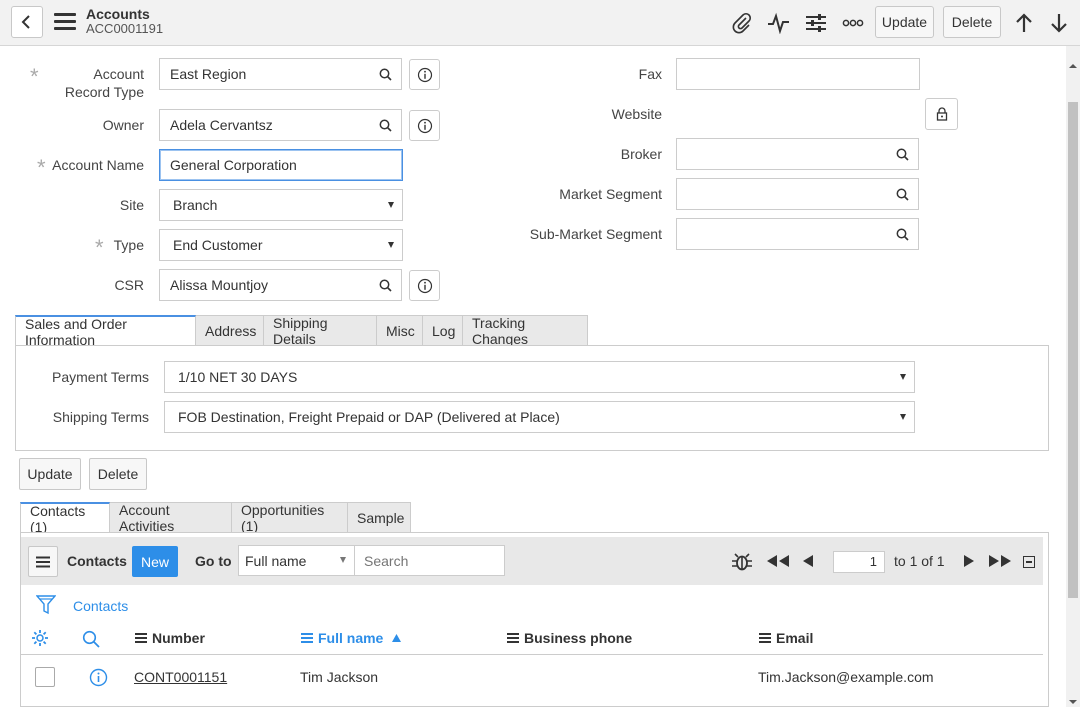 Image resolution: width=1080 pixels, height=708 pixels. Describe the element at coordinates (846, 677) in the screenshot. I see `contact-email: Tim.Jackson@example.com` at that location.